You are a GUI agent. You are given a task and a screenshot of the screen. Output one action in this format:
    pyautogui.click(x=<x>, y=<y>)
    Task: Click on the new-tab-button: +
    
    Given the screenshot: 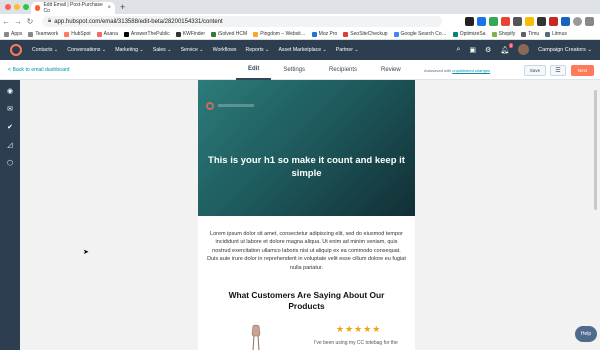 What is the action you would take?
    pyautogui.click(x=122, y=7)
    